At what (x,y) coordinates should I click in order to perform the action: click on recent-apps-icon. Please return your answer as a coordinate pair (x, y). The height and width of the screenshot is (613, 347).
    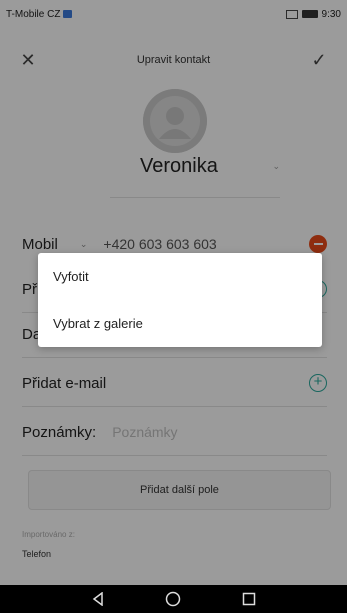
    Looking at the image, I should click on (249, 599).